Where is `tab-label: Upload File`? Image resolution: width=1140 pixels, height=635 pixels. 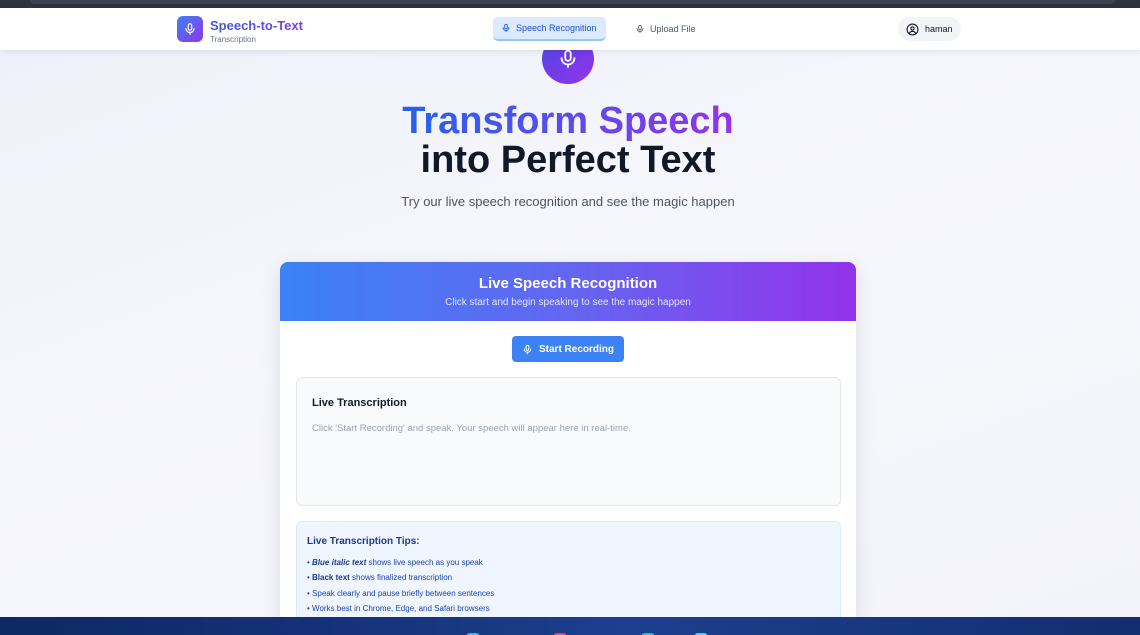
tab-label: Upload File is located at coordinates (673, 29).